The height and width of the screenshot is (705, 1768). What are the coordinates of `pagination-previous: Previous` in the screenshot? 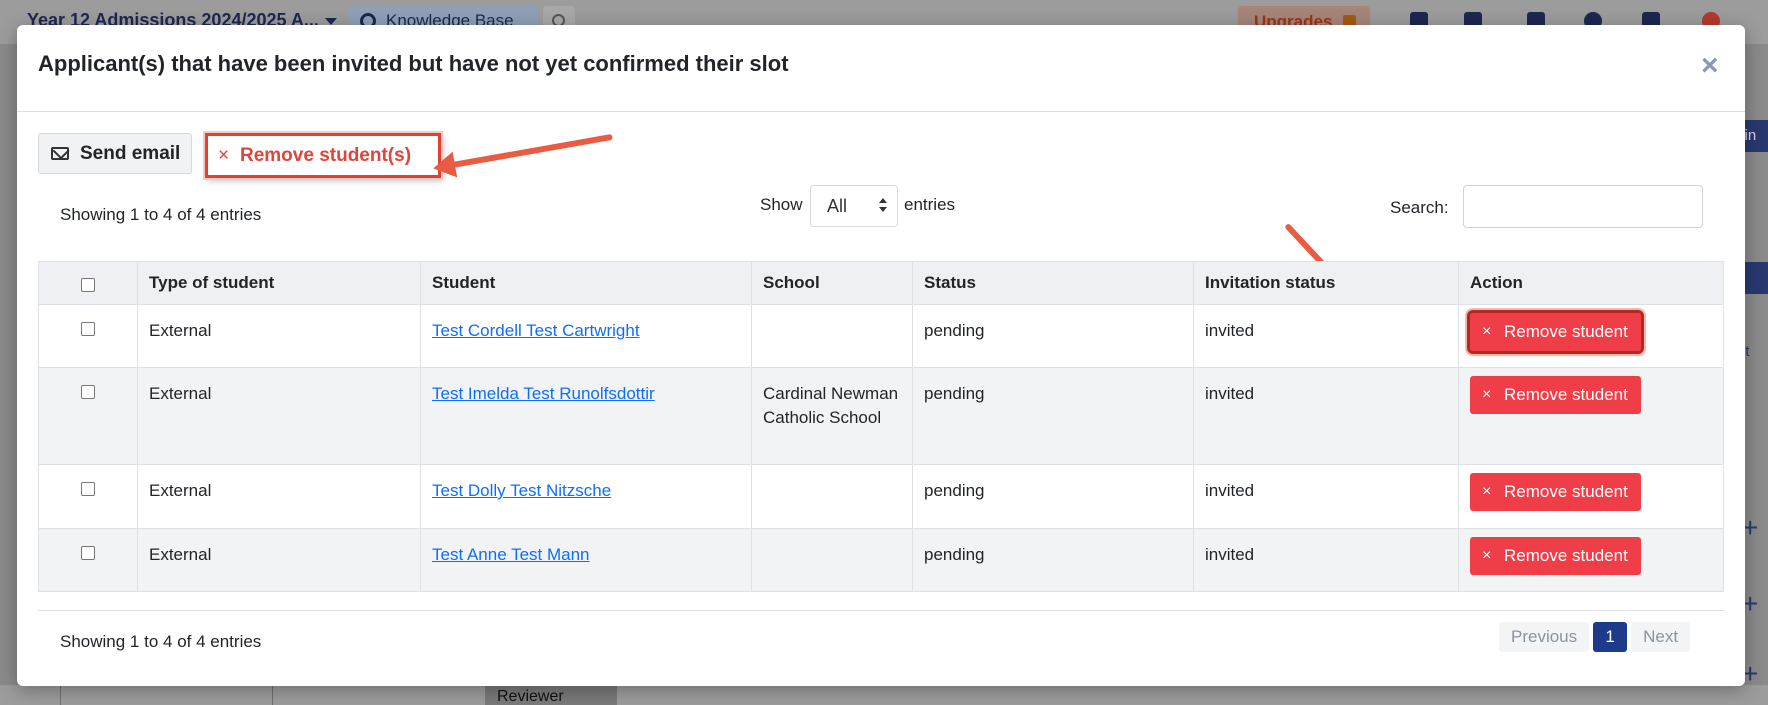 It's located at (1544, 637).